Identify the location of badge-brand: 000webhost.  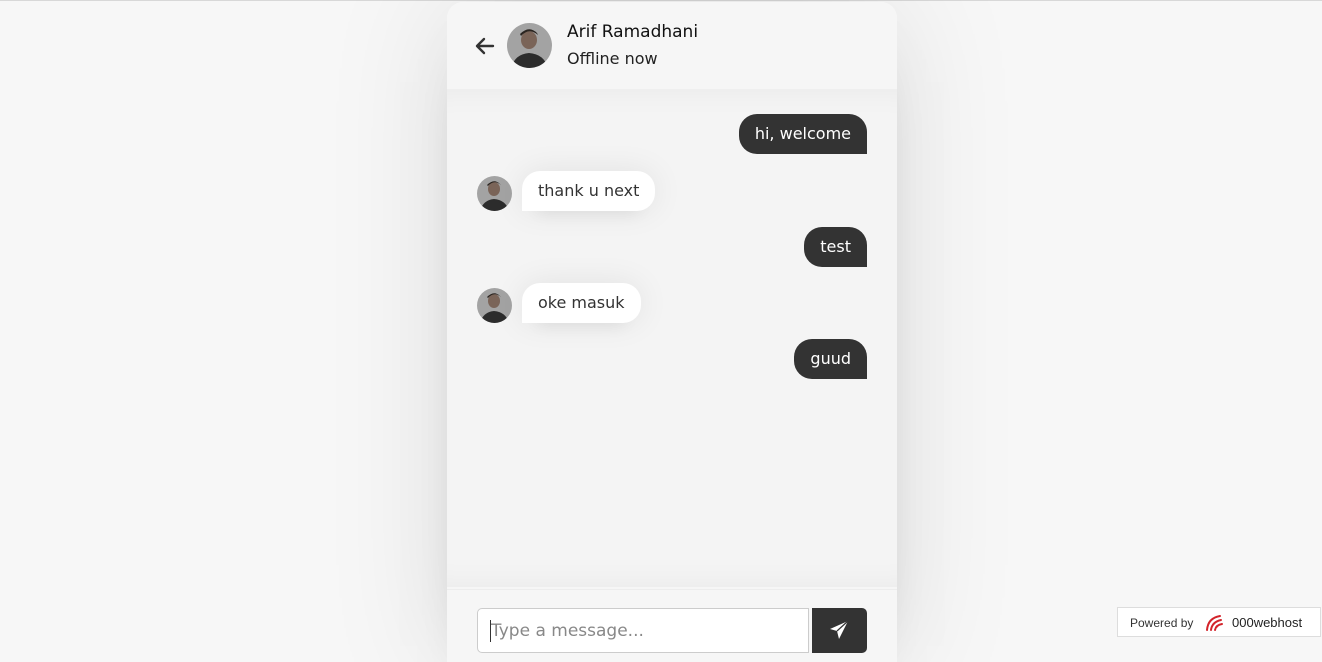
(1267, 622).